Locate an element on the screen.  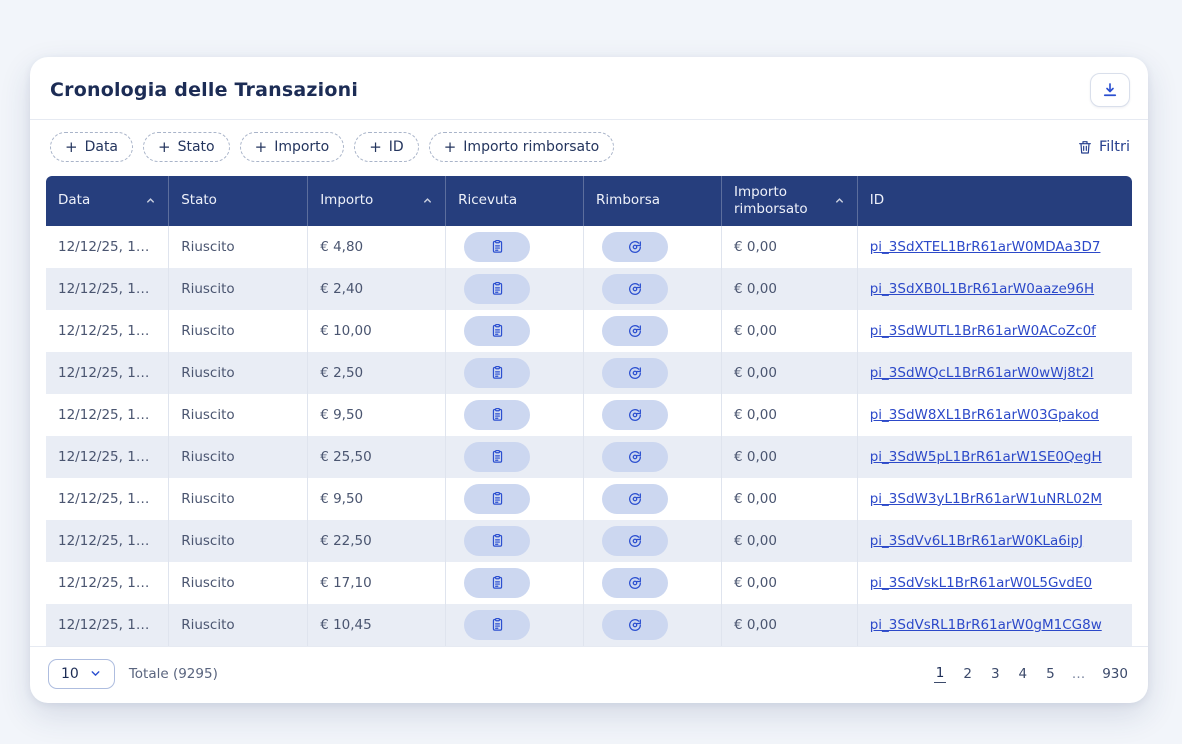
cell-id: pi_3SdWQcL1BrR61arW0wWj8t2l is located at coordinates (994, 373).